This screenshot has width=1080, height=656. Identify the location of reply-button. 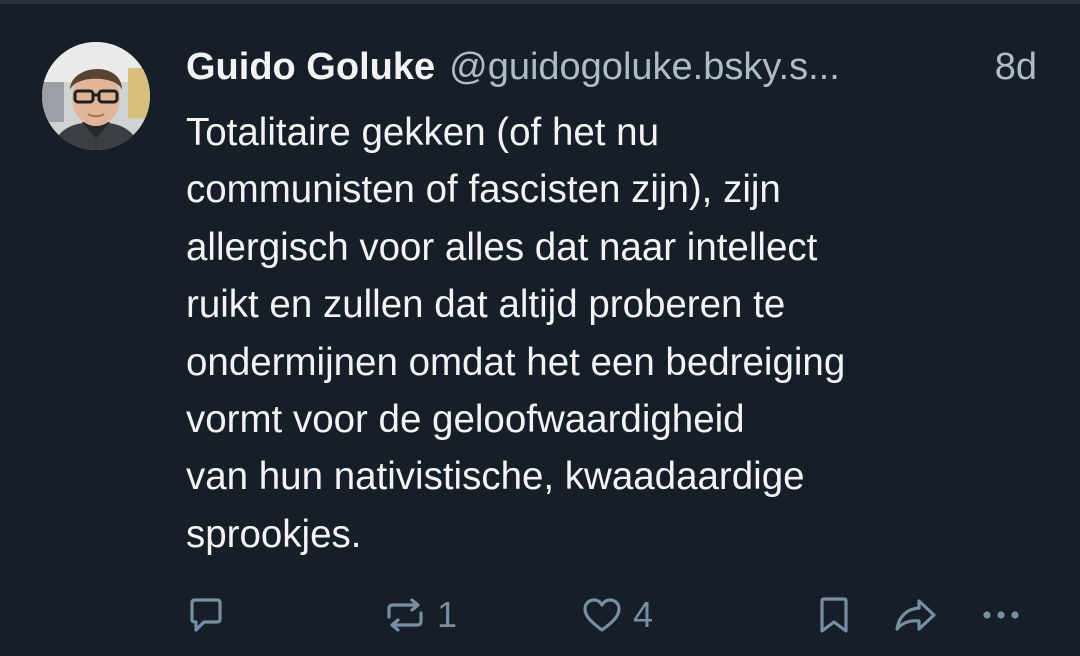
(211, 615).